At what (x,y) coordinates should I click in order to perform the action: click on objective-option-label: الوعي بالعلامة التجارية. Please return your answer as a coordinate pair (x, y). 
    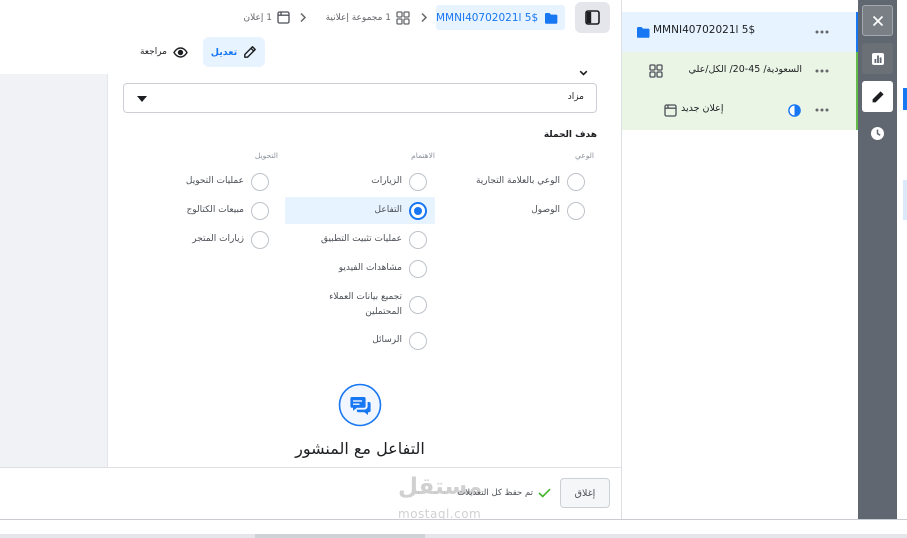
    Looking at the image, I should click on (517, 180).